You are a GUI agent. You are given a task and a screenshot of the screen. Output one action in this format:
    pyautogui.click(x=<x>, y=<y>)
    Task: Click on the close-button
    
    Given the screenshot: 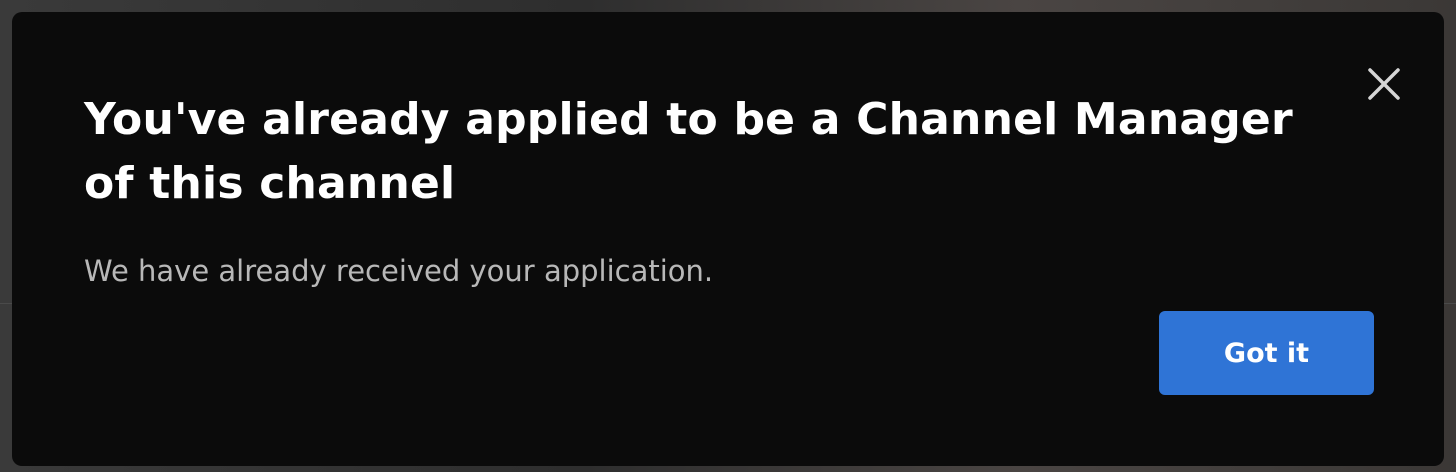 What is the action you would take?
    pyautogui.click(x=1384, y=84)
    